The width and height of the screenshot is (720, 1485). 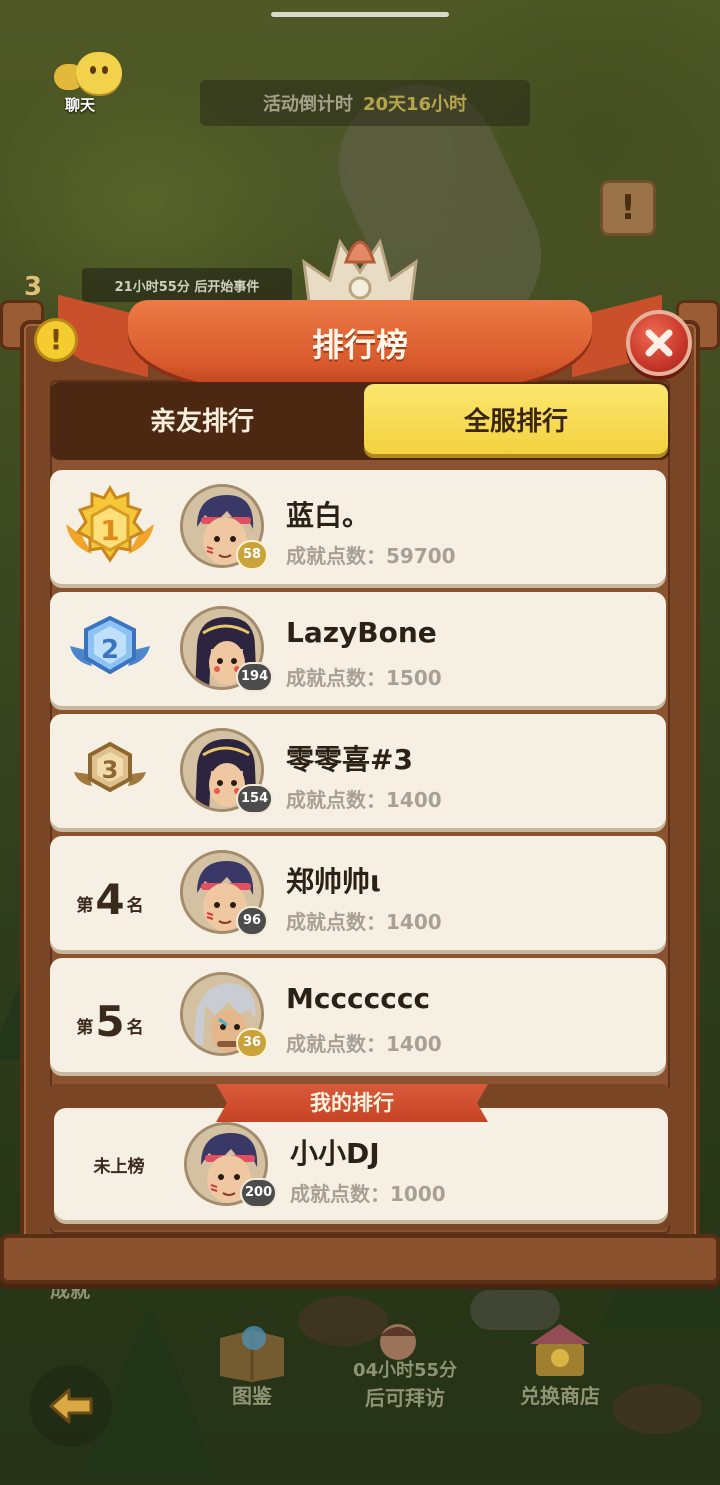 I want to click on chat-button: 聊天, so click(x=88, y=83).